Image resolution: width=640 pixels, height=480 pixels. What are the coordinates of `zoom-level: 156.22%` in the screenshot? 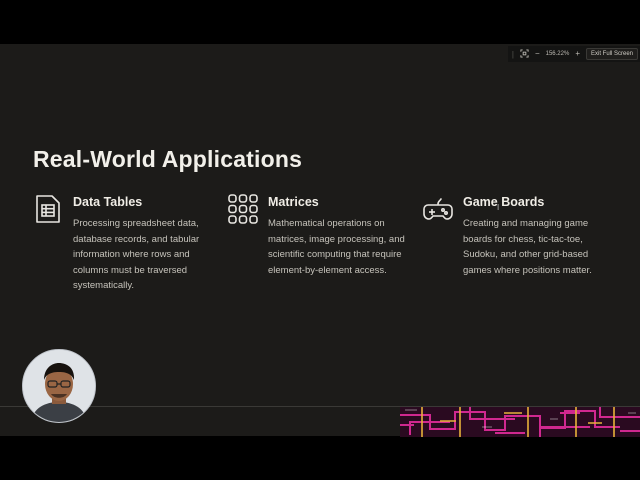 It's located at (557, 54).